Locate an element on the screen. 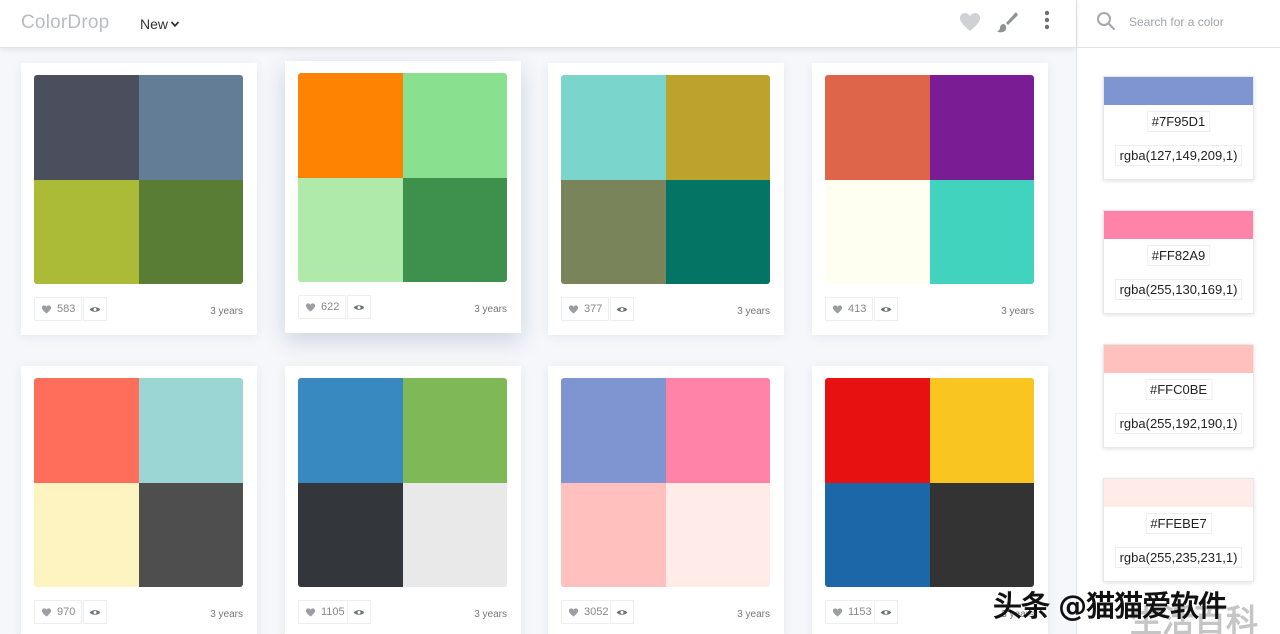  search-input is located at coordinates (1199, 22).